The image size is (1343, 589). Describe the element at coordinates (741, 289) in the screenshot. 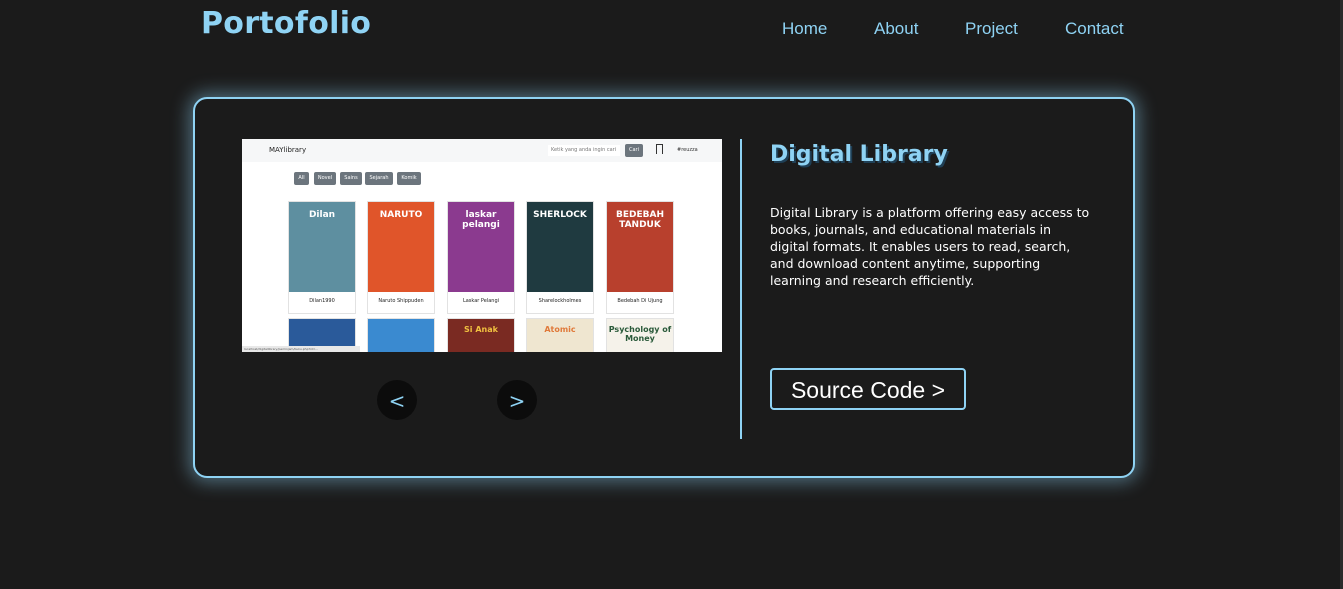

I see `vertical-divider` at that location.